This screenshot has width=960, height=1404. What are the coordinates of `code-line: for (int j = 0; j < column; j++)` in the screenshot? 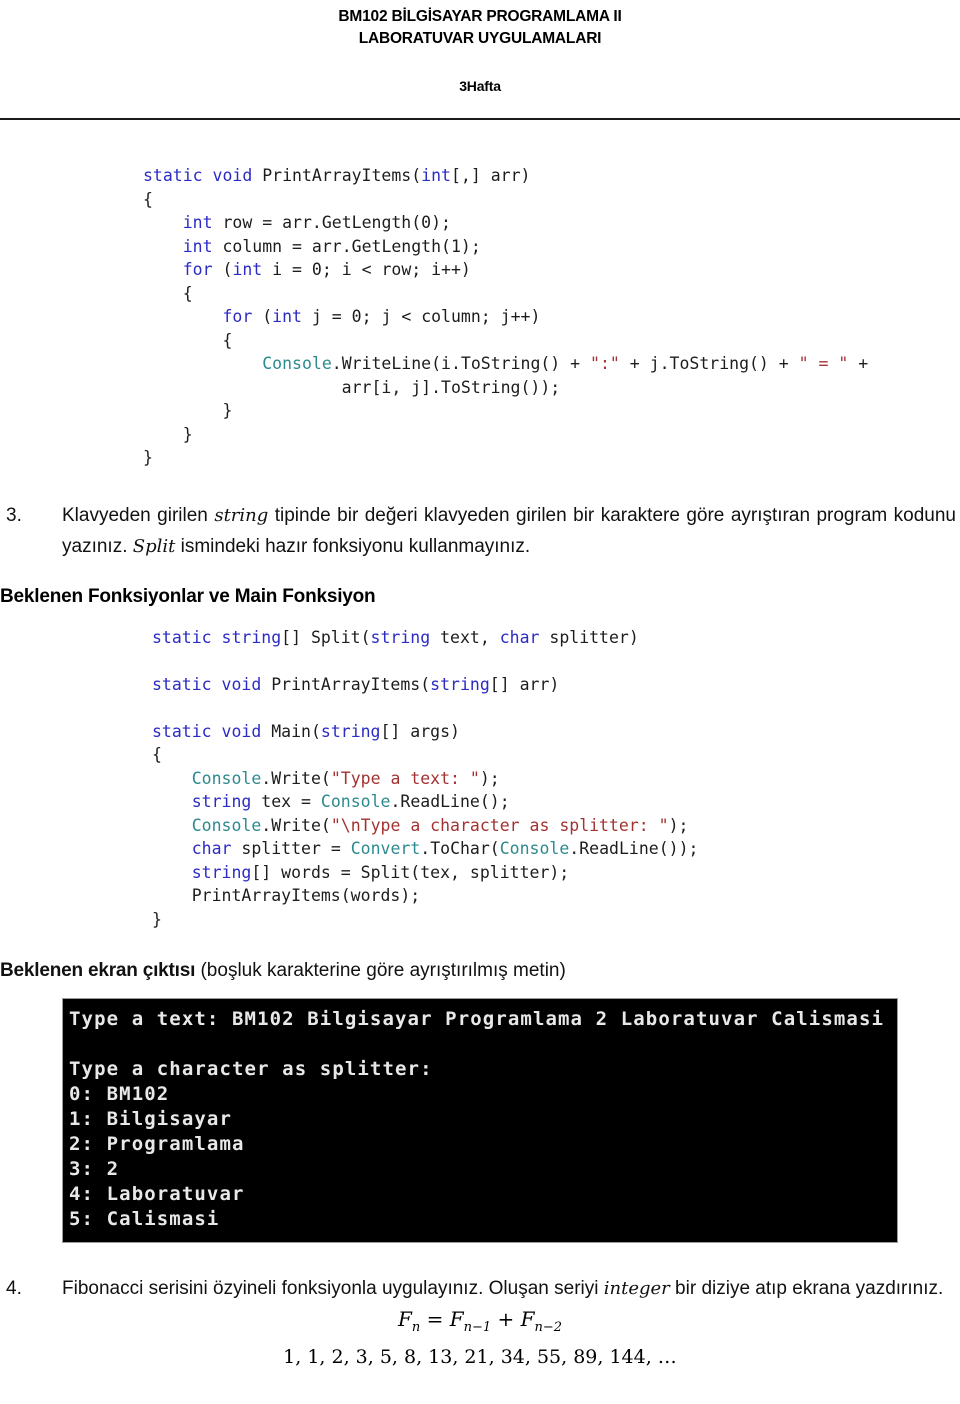 It's located at (551, 317).